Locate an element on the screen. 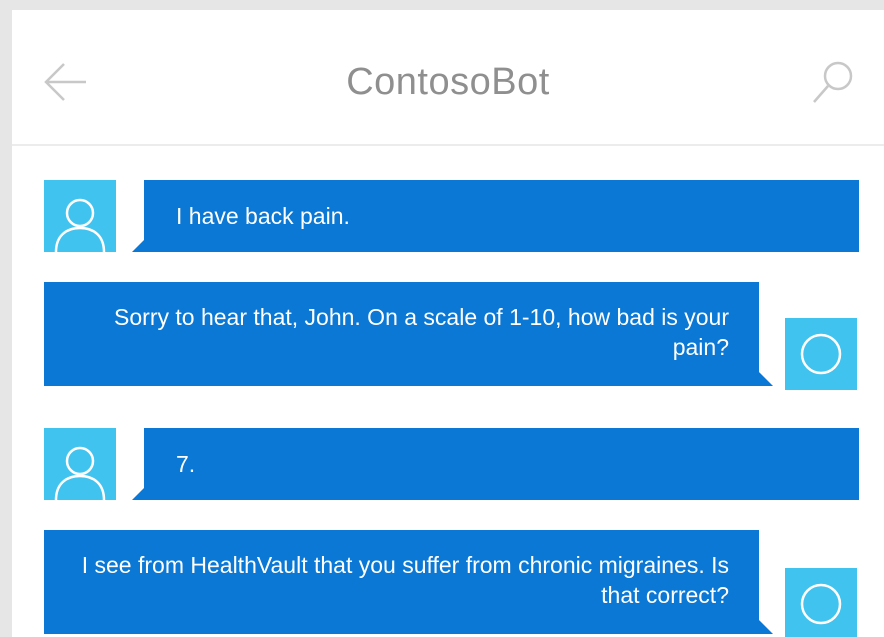  message-row: 7. is located at coordinates (448, 464).